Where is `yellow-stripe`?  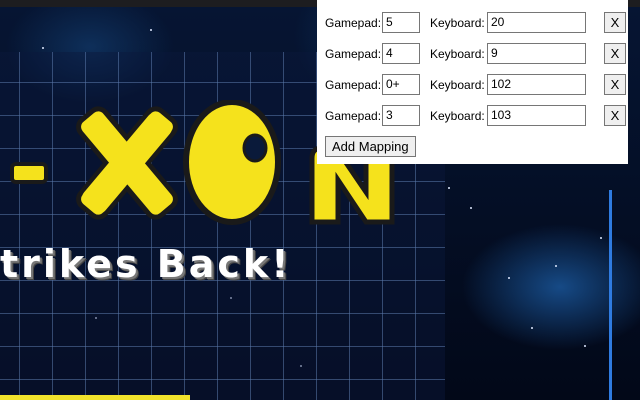 yellow-stripe is located at coordinates (95, 397).